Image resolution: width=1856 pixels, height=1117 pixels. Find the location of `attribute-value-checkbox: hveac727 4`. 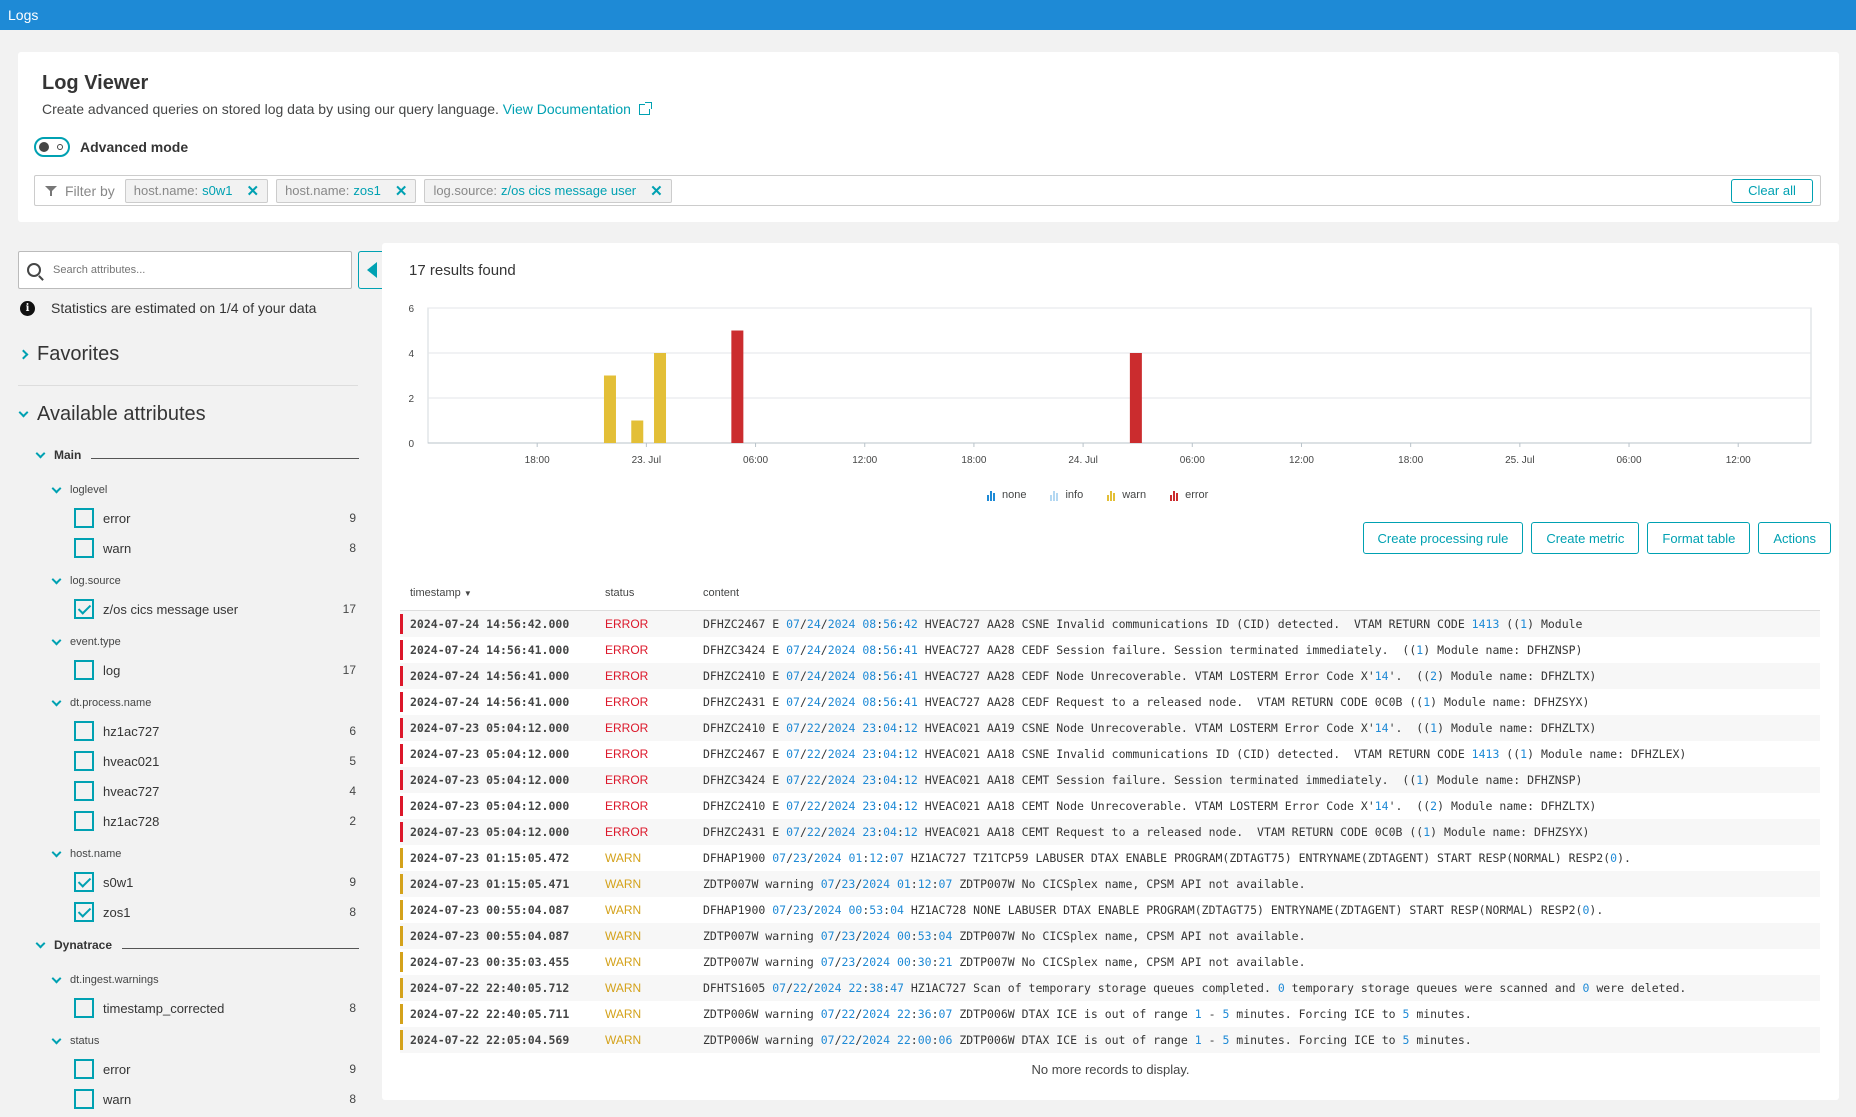

attribute-value-checkbox: hveac727 4 is located at coordinates (215, 791).